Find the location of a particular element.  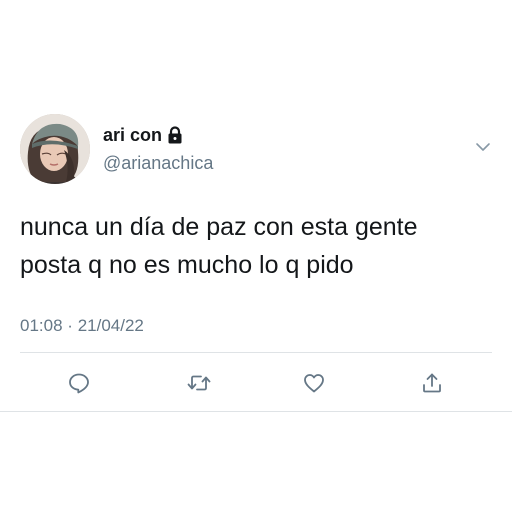

retweet-button is located at coordinates (199, 383).